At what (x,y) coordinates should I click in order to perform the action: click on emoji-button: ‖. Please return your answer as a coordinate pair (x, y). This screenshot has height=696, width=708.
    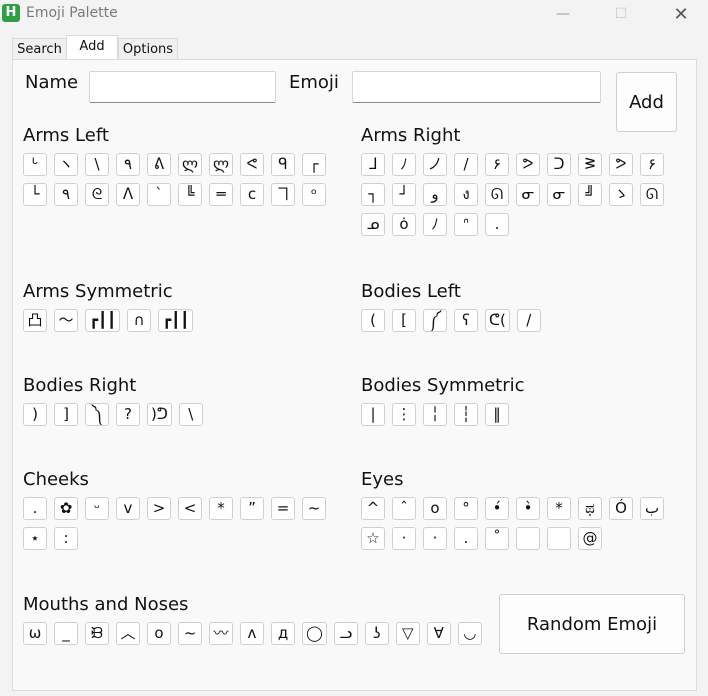
    Looking at the image, I should click on (497, 414).